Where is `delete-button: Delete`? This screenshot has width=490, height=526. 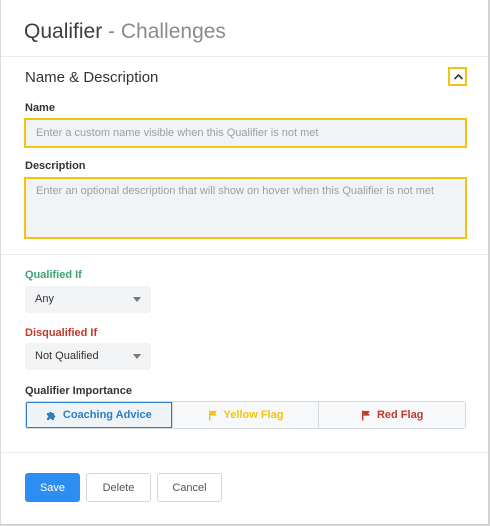
delete-button: Delete is located at coordinates (118, 487).